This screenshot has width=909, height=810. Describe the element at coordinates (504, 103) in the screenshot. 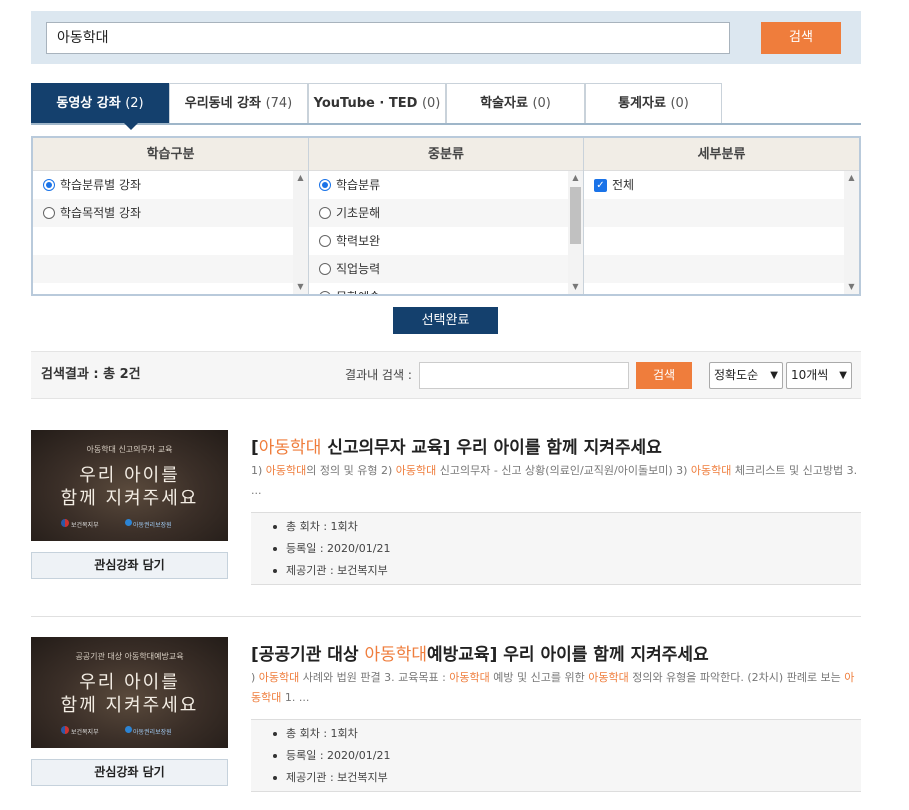

I see `tab-label: 학술자료` at that location.